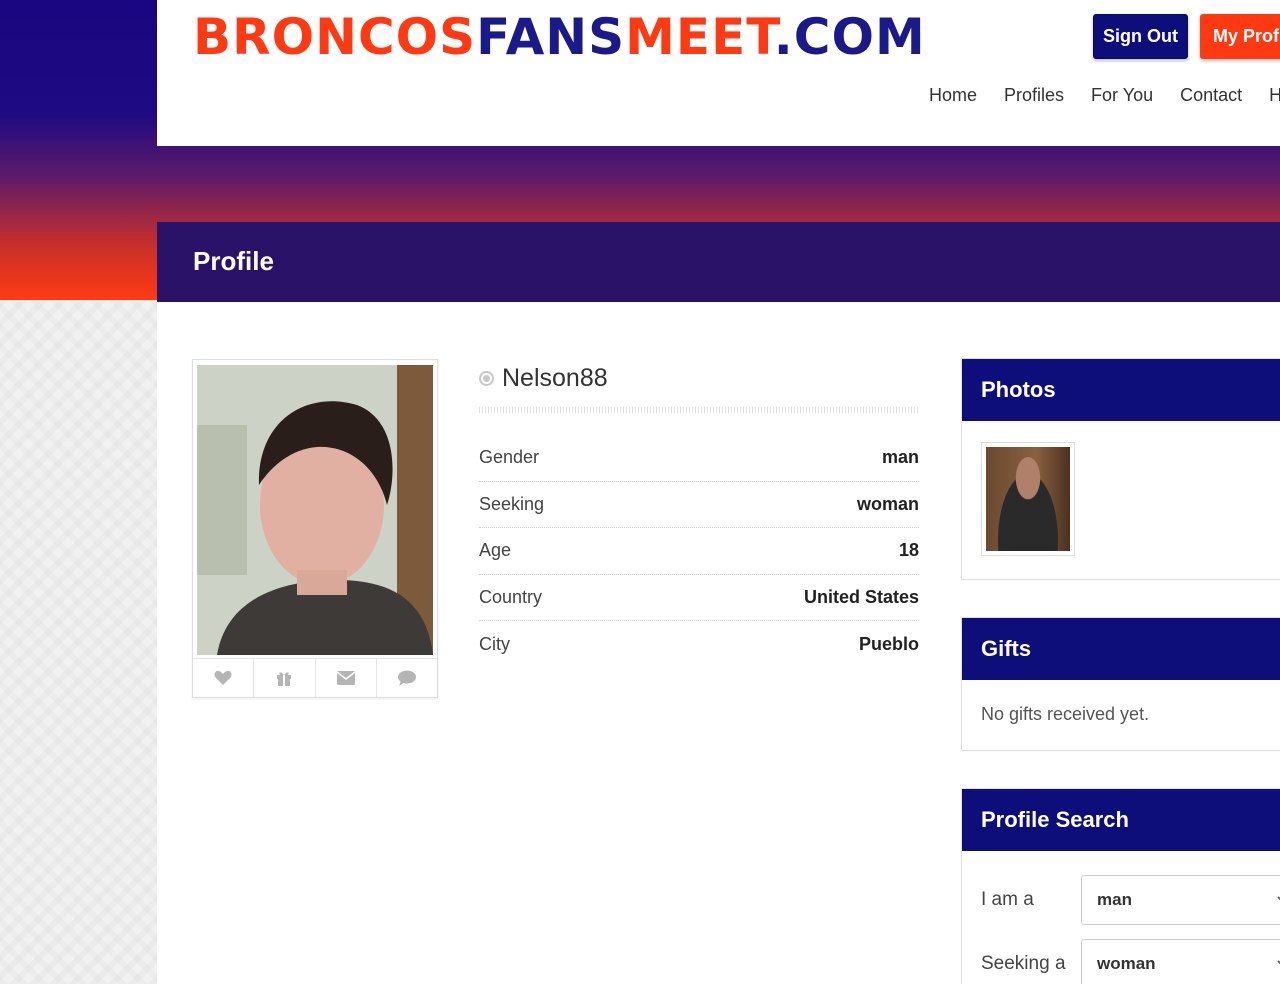 The width and height of the screenshot is (1280, 984). I want to click on username-divider, so click(699, 410).